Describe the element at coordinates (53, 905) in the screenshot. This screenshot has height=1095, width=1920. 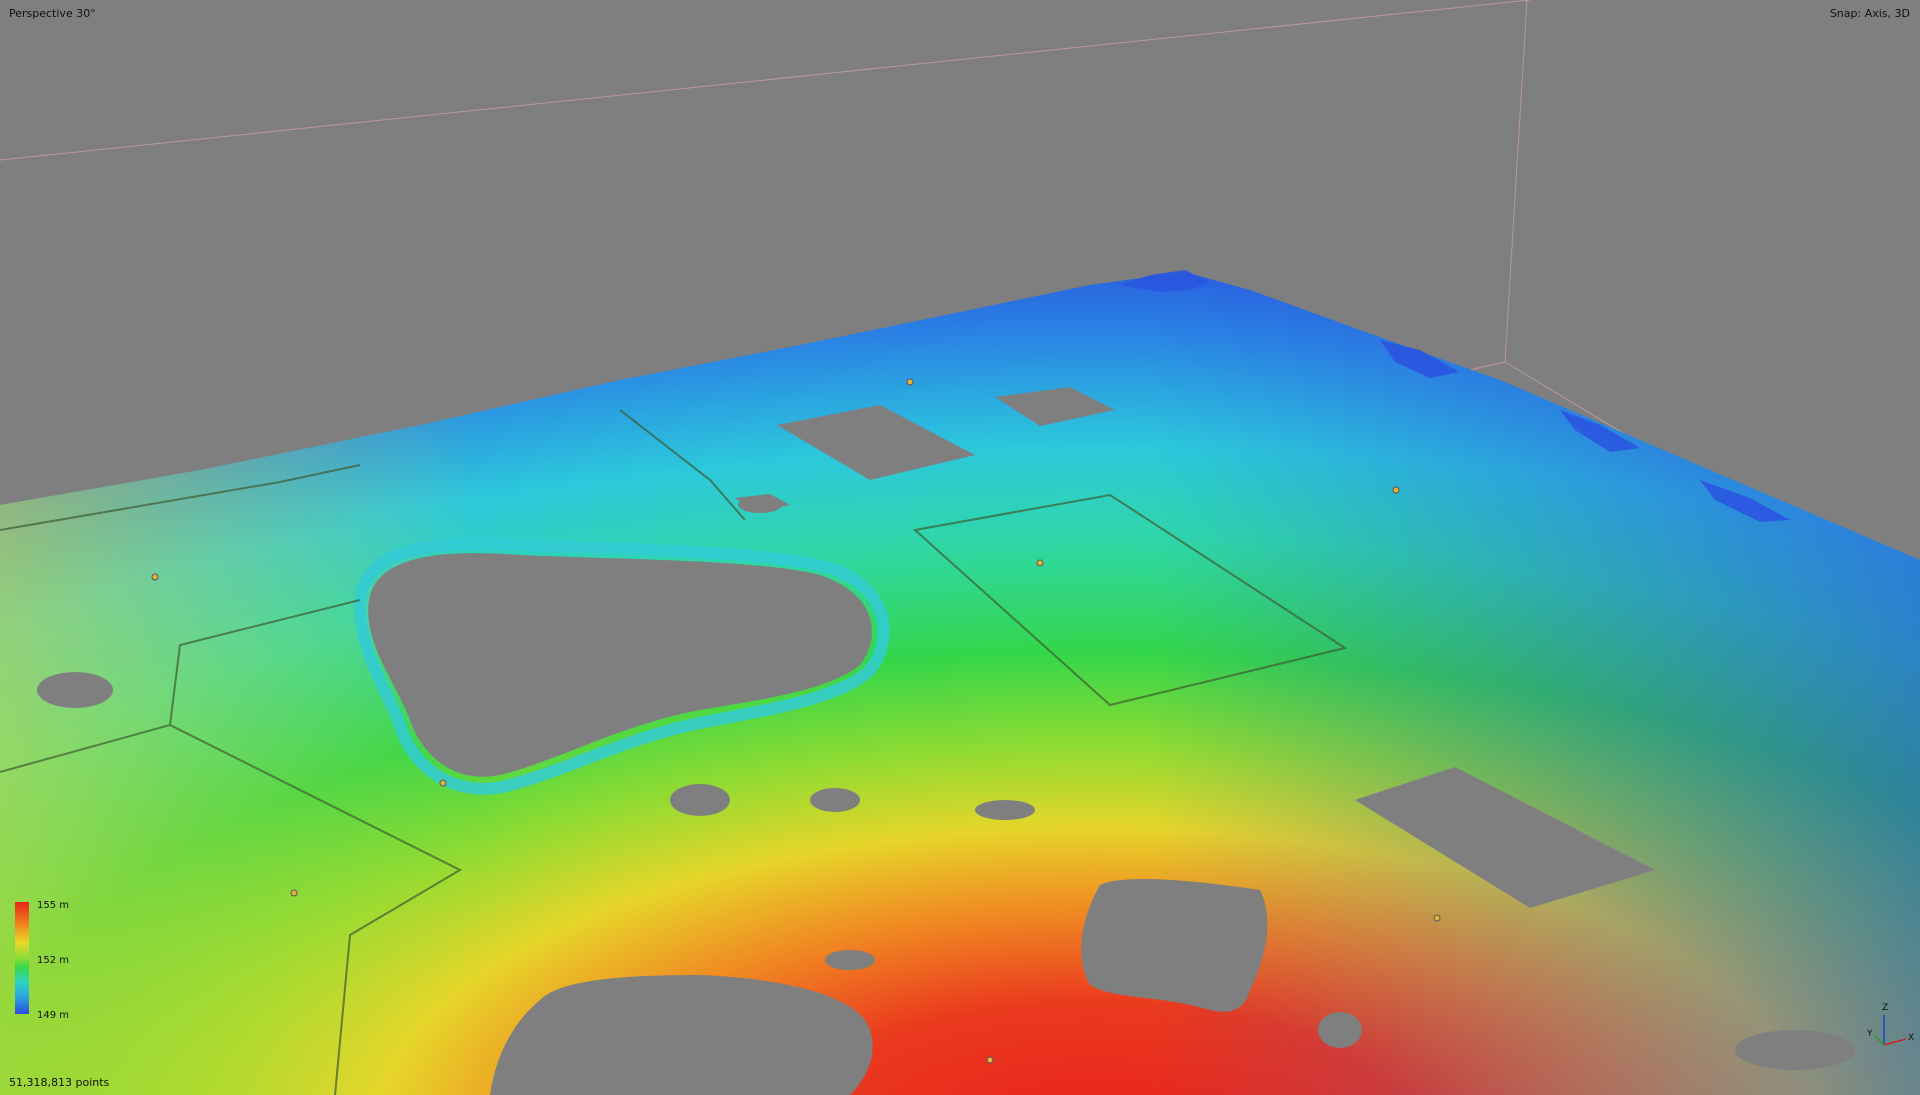
I see `legend-max-label: 155 m` at that location.